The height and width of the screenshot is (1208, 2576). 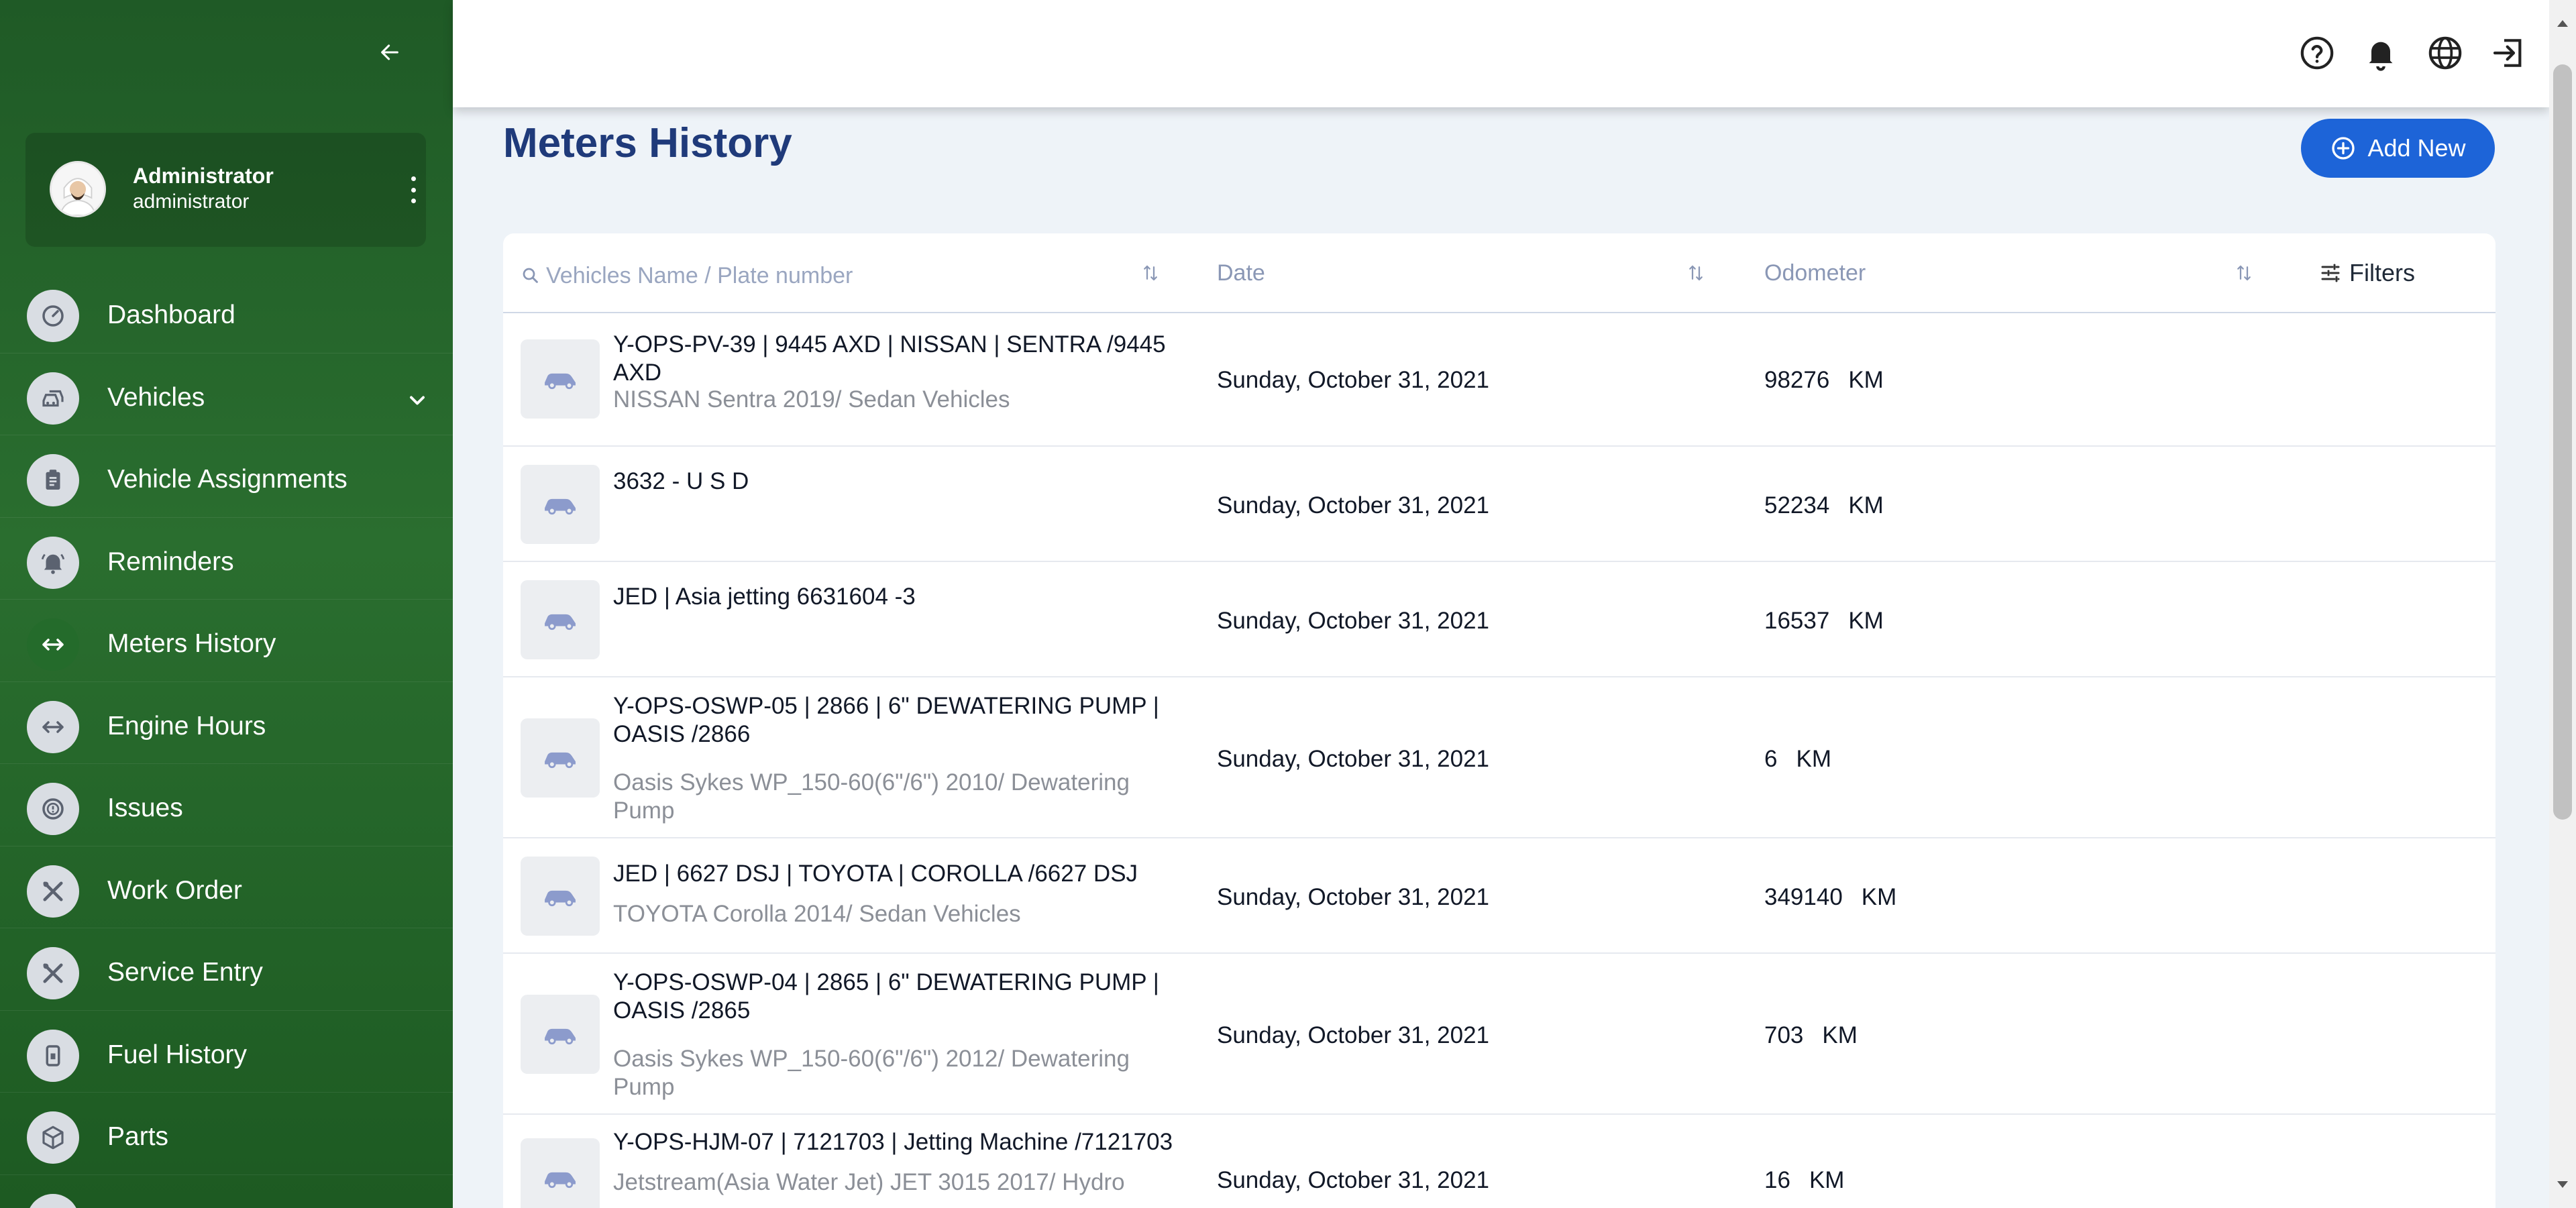 What do you see at coordinates (226, 1134) in the screenshot?
I see `sidebar-item-parts: Parts` at bounding box center [226, 1134].